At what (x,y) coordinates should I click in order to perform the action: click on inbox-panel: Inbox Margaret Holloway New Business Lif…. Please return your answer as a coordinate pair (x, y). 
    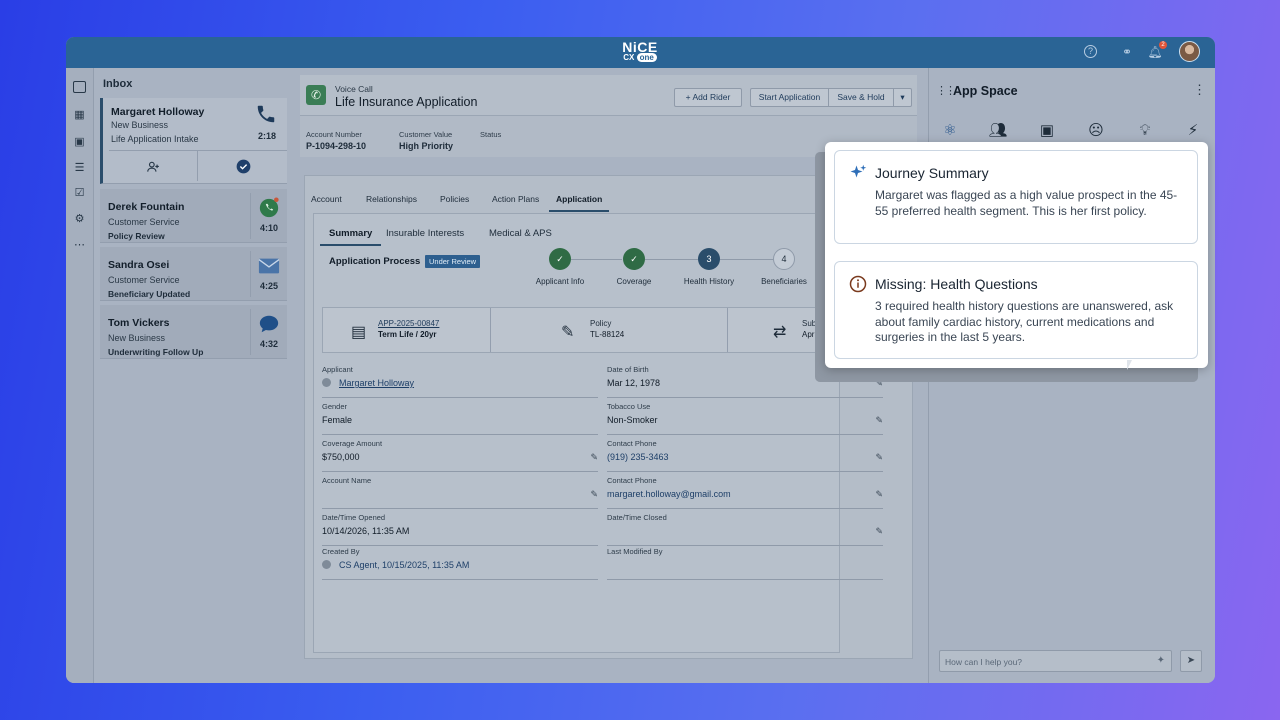
    Looking at the image, I should click on (193, 375).